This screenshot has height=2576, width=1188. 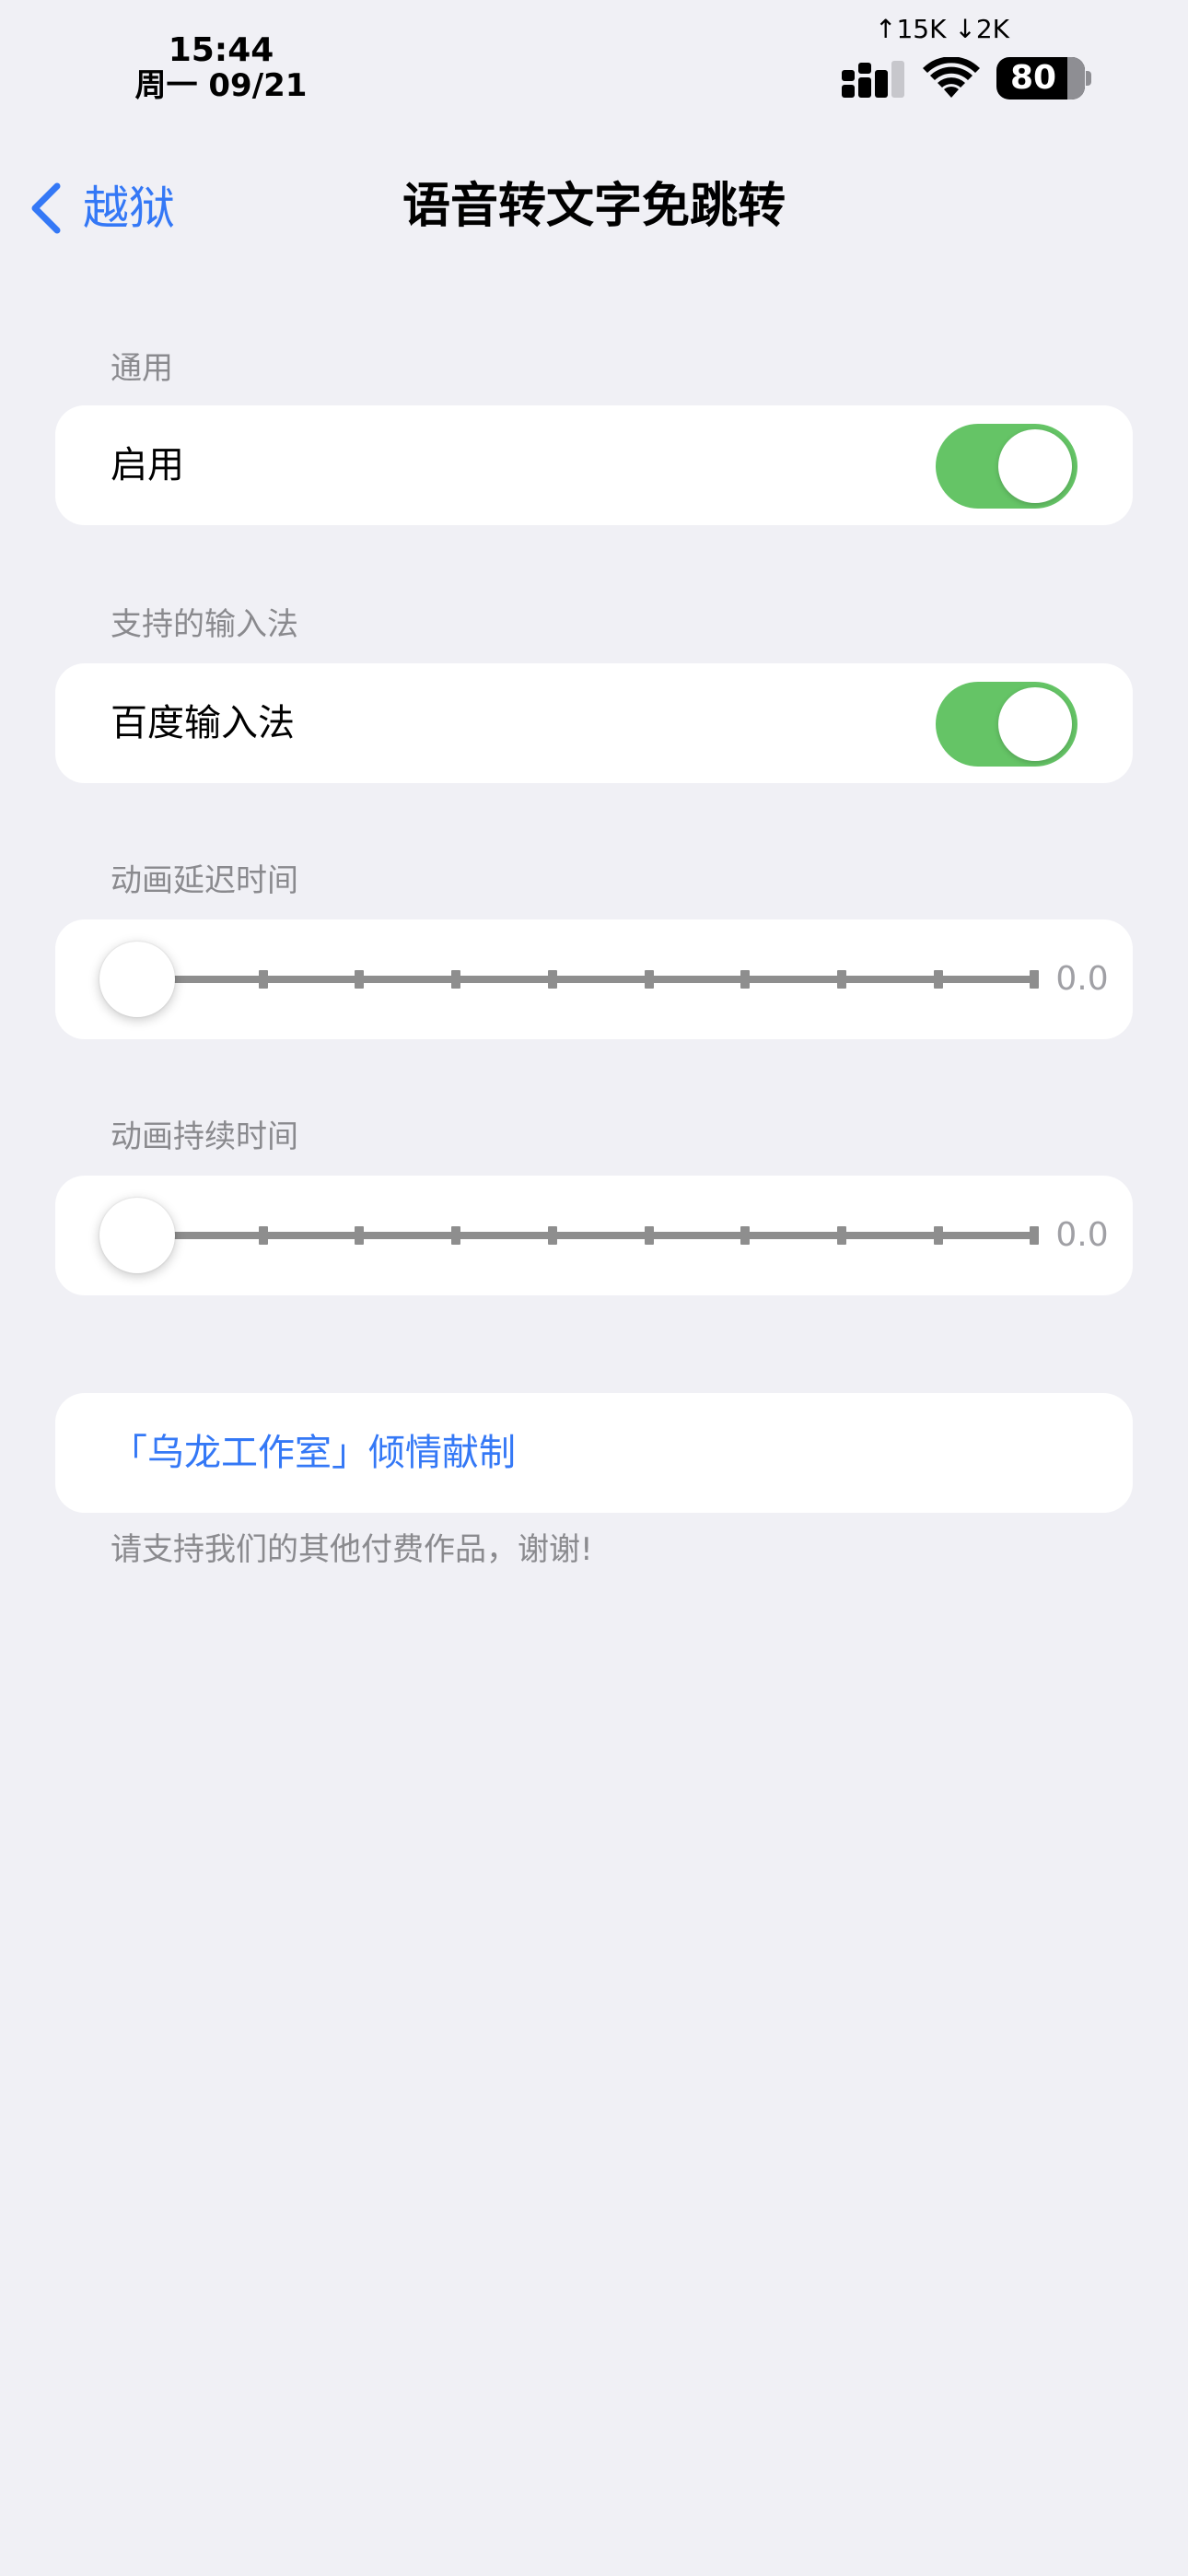 I want to click on enable-toggle, so click(x=1007, y=466).